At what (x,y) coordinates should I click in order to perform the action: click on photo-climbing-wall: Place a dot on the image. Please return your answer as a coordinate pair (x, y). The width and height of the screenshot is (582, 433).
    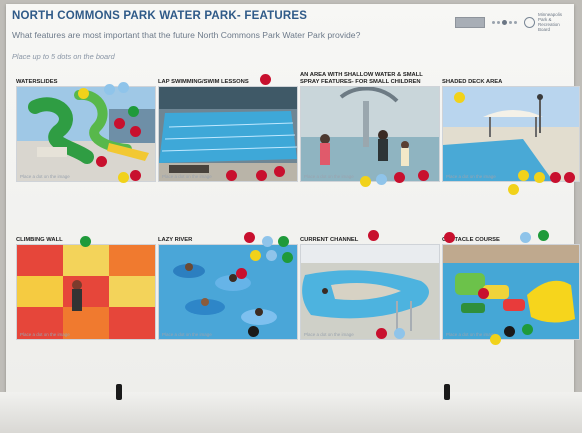
    Looking at the image, I should click on (86, 292).